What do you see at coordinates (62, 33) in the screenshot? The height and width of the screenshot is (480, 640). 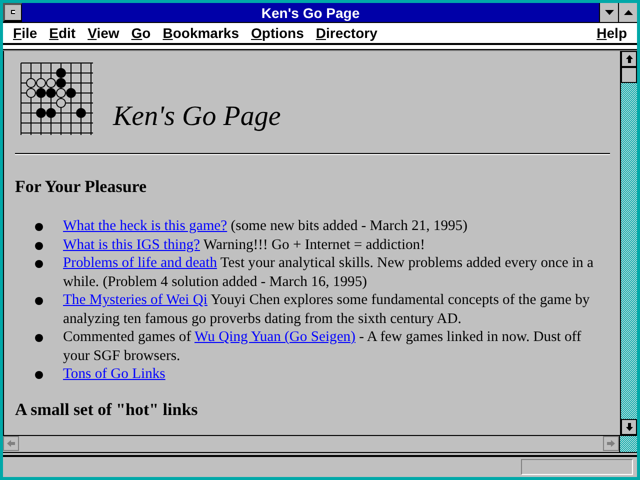 I see `menu-item: Edit` at bounding box center [62, 33].